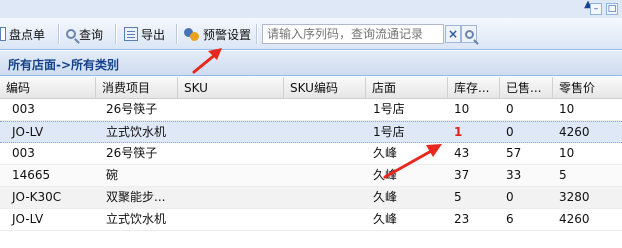  I want to click on window-title-strip: ▲ – □, so click(311, 9).